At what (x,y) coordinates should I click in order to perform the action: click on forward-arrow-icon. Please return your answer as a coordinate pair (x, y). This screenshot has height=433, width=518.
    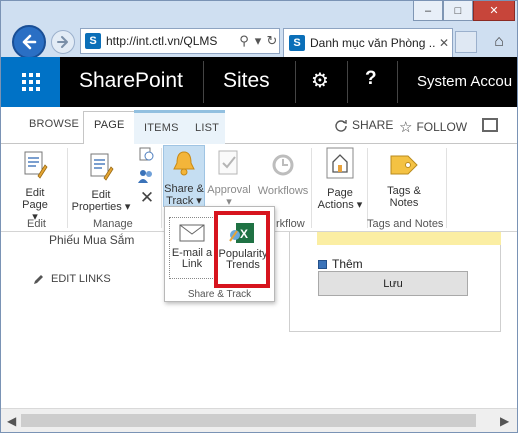
    Looking at the image, I should click on (62, 42).